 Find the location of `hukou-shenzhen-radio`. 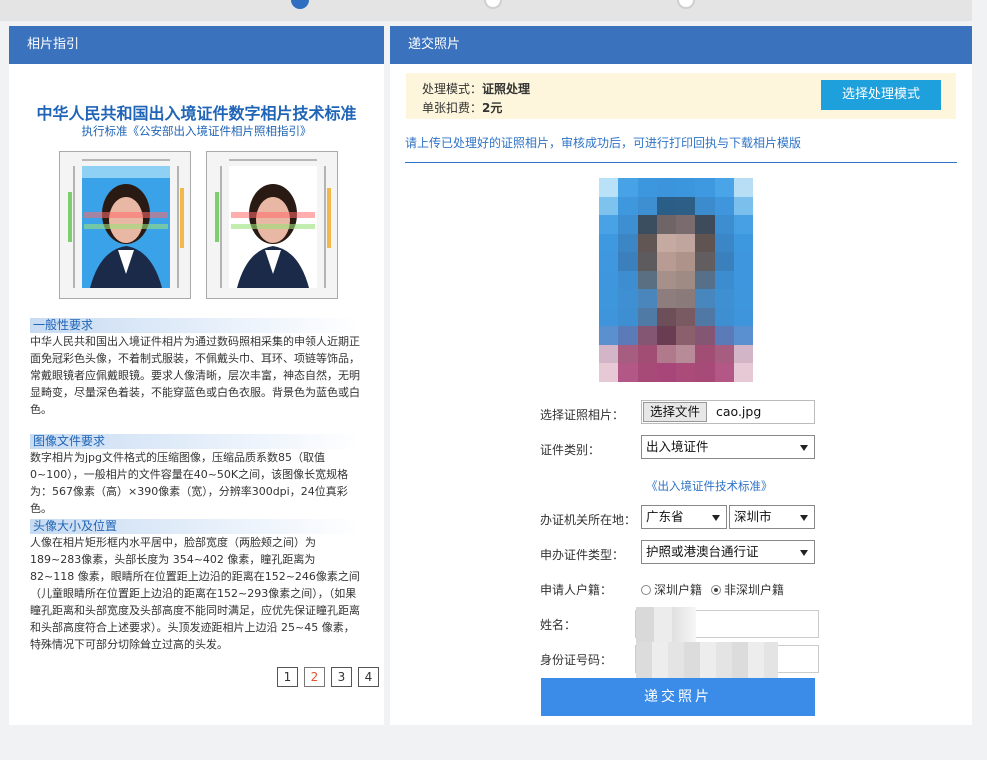

hukou-shenzhen-radio is located at coordinates (646, 589).